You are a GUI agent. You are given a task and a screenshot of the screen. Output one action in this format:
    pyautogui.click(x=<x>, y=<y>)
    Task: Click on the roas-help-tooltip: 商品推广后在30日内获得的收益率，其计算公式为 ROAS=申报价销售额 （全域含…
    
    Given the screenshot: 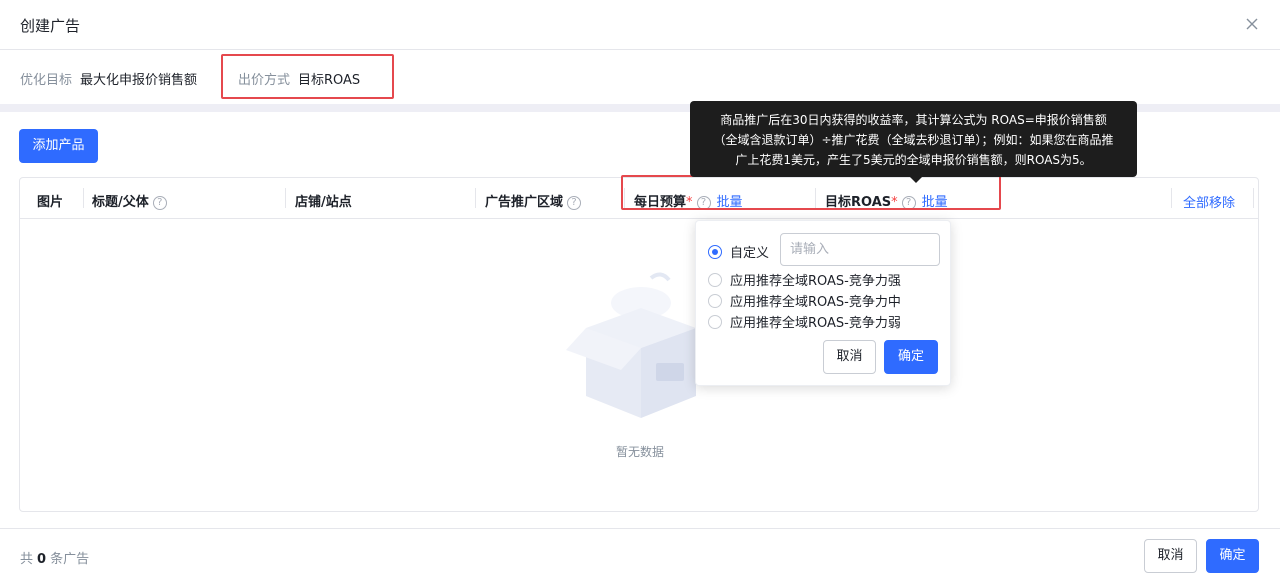 What is the action you would take?
    pyautogui.click(x=913, y=139)
    